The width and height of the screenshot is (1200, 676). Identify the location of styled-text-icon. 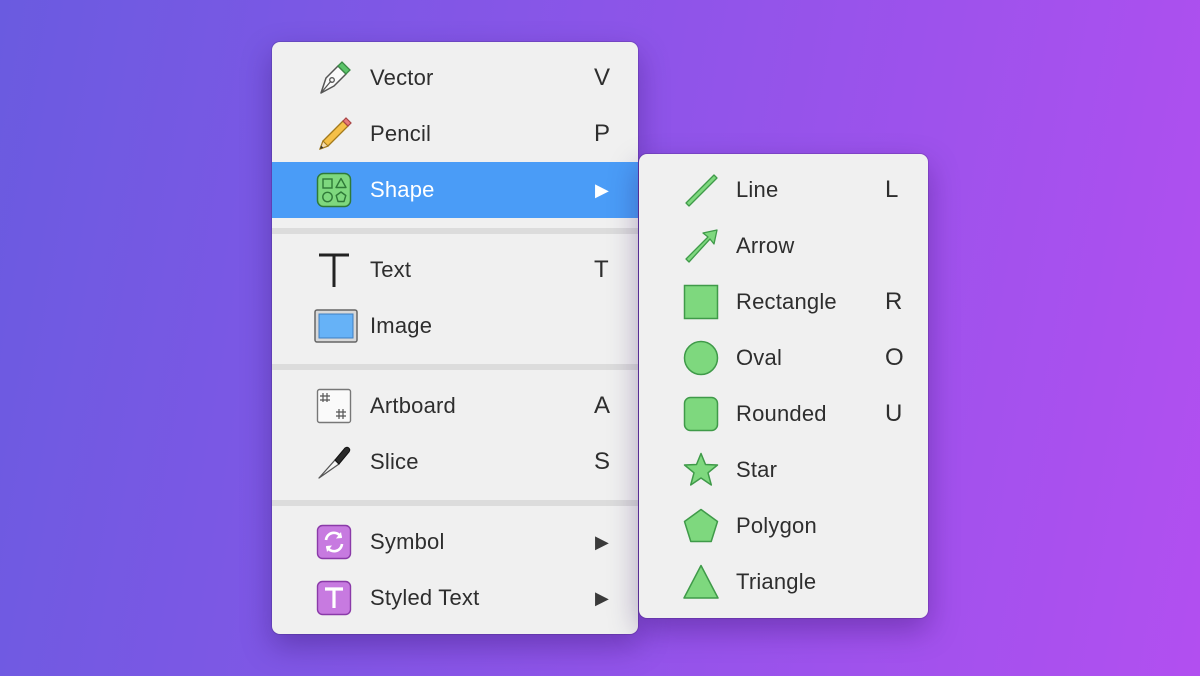
(334, 598).